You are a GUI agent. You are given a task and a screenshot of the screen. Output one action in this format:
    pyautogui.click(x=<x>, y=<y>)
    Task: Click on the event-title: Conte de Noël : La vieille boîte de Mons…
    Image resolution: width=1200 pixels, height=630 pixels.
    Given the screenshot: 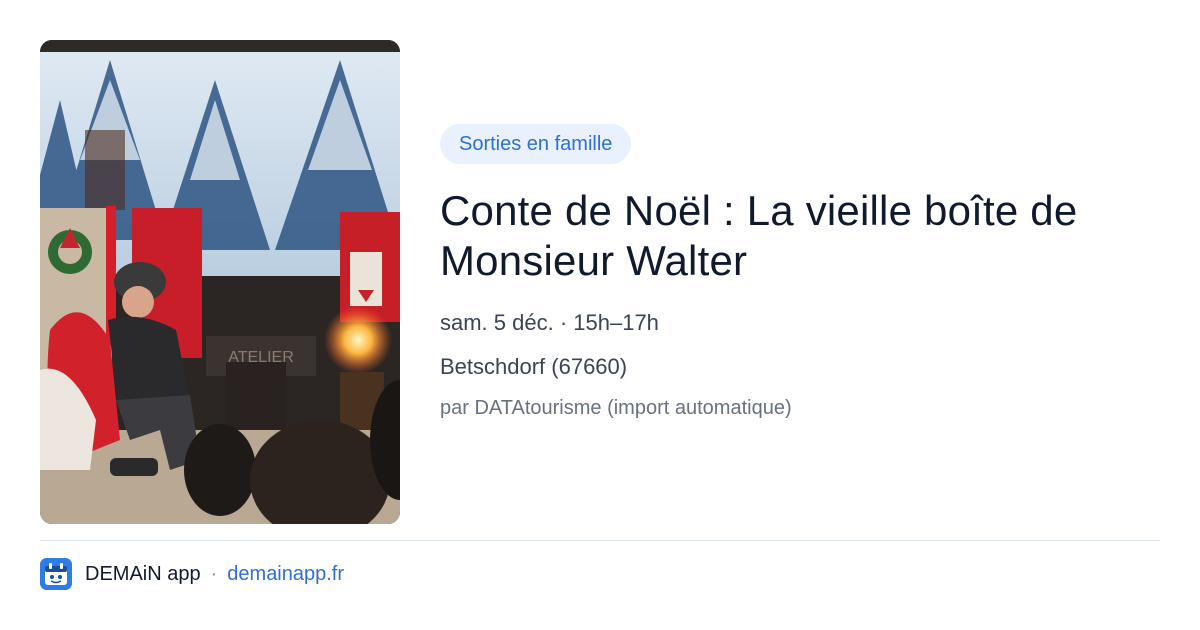 What is the action you would take?
    pyautogui.click(x=759, y=235)
    